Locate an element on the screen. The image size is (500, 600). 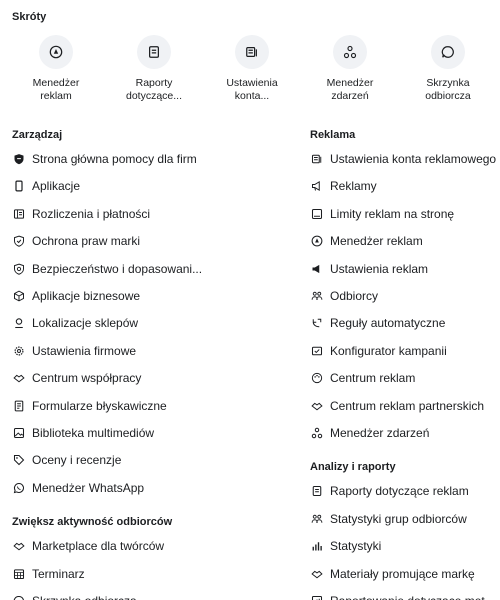
cube-icon is located at coordinates (19, 296).